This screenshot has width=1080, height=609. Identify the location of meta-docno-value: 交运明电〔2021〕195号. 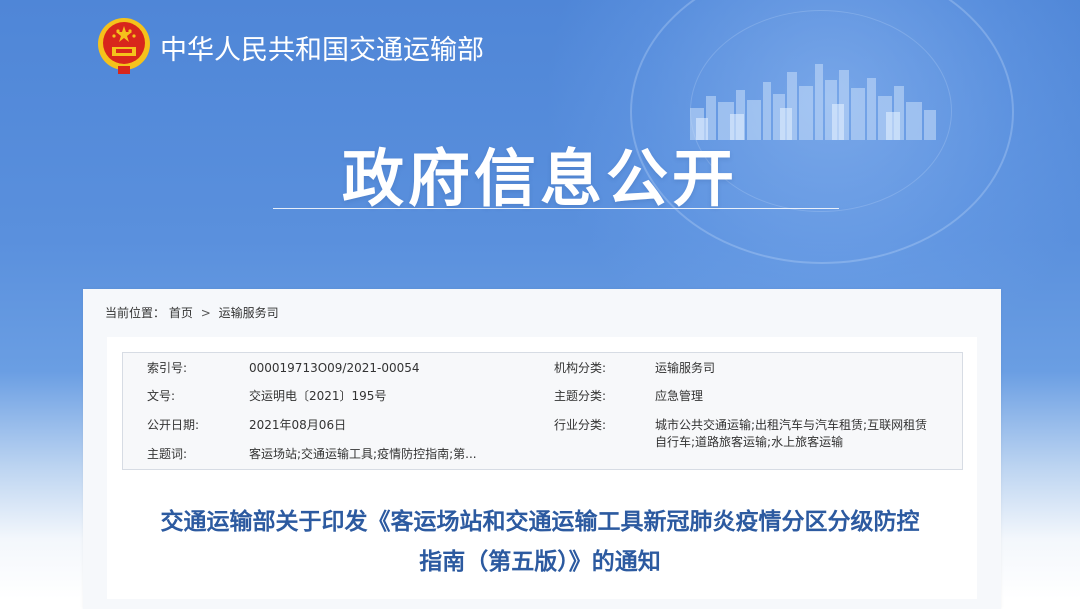
(318, 396).